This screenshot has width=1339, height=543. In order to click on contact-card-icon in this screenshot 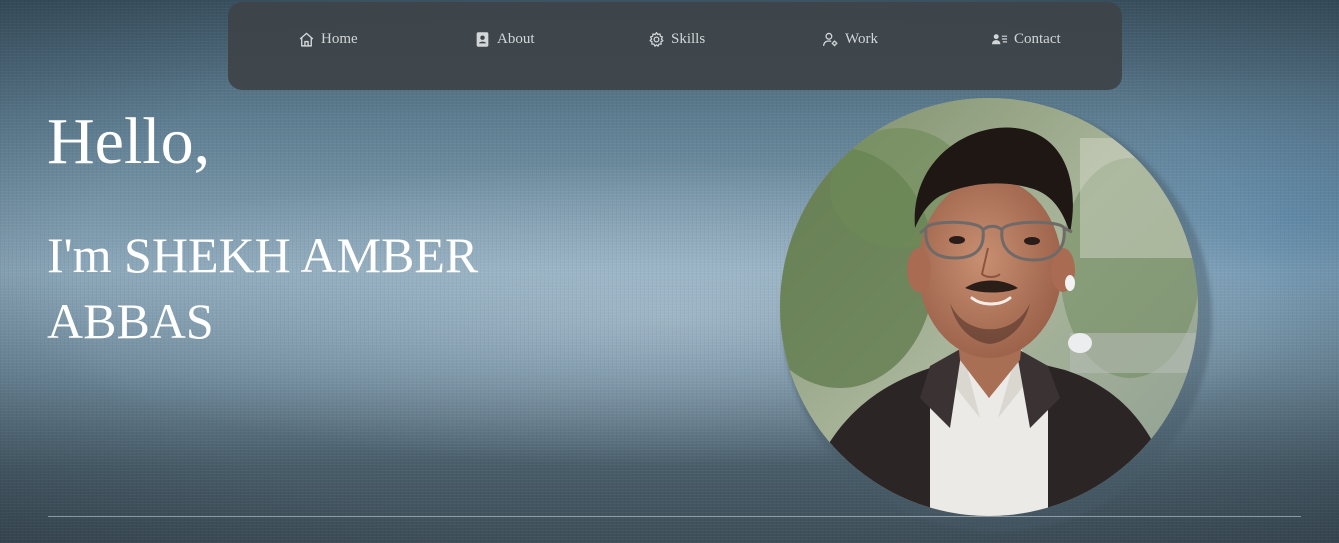, I will do `click(999, 39)`.